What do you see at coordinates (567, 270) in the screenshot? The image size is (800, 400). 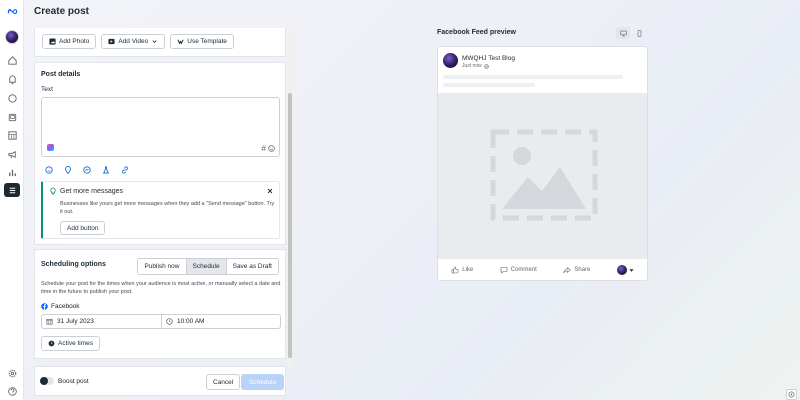 I see `share-arrow-icon` at bounding box center [567, 270].